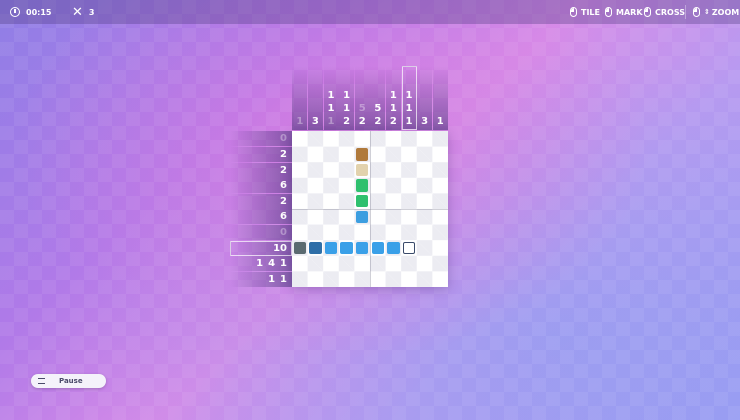 This screenshot has width=740, height=420. What do you see at coordinates (77, 12) in the screenshot?
I see `cross-icon: ✕` at bounding box center [77, 12].